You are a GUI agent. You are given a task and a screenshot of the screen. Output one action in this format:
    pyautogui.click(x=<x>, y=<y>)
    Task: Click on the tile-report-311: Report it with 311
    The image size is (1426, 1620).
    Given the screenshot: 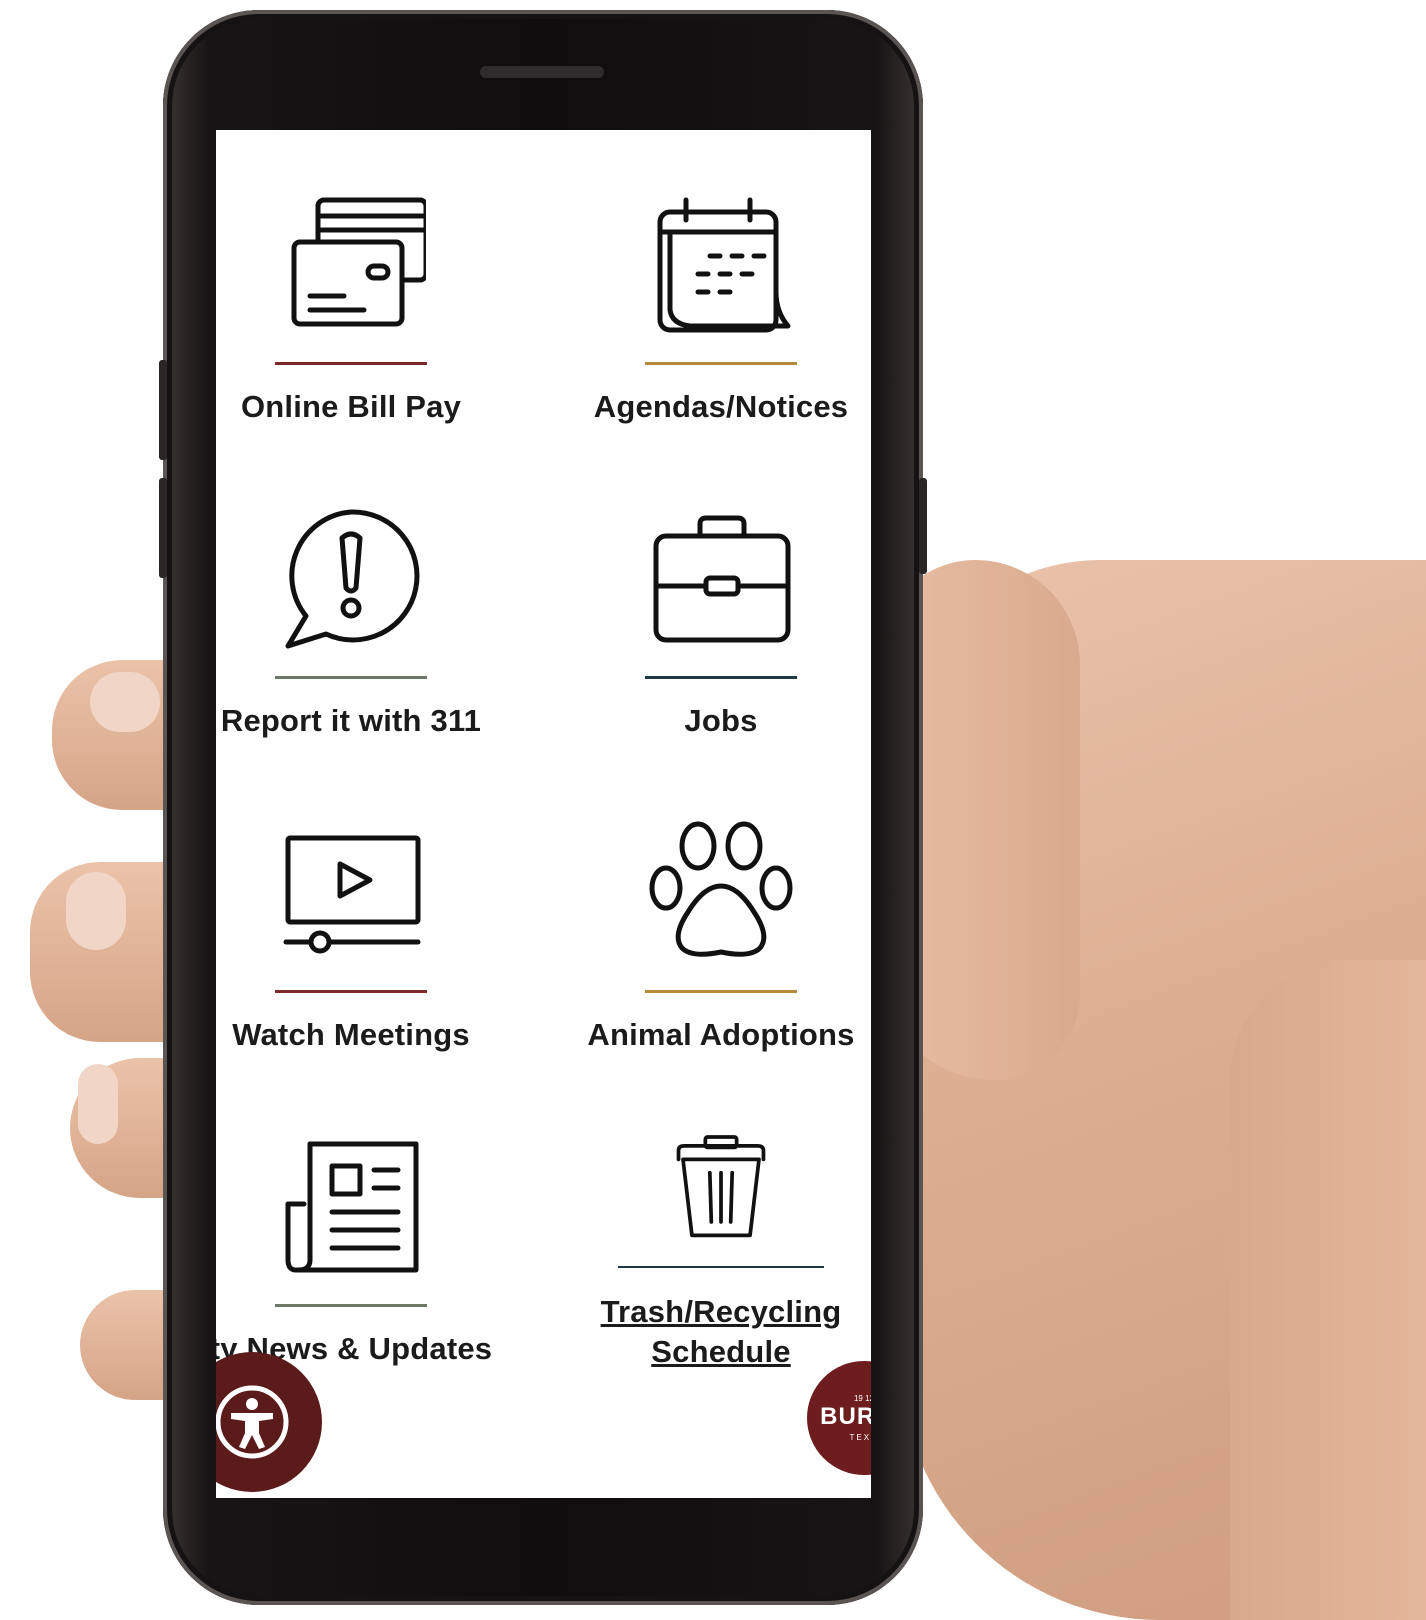 What is the action you would take?
    pyautogui.click(x=366, y=594)
    